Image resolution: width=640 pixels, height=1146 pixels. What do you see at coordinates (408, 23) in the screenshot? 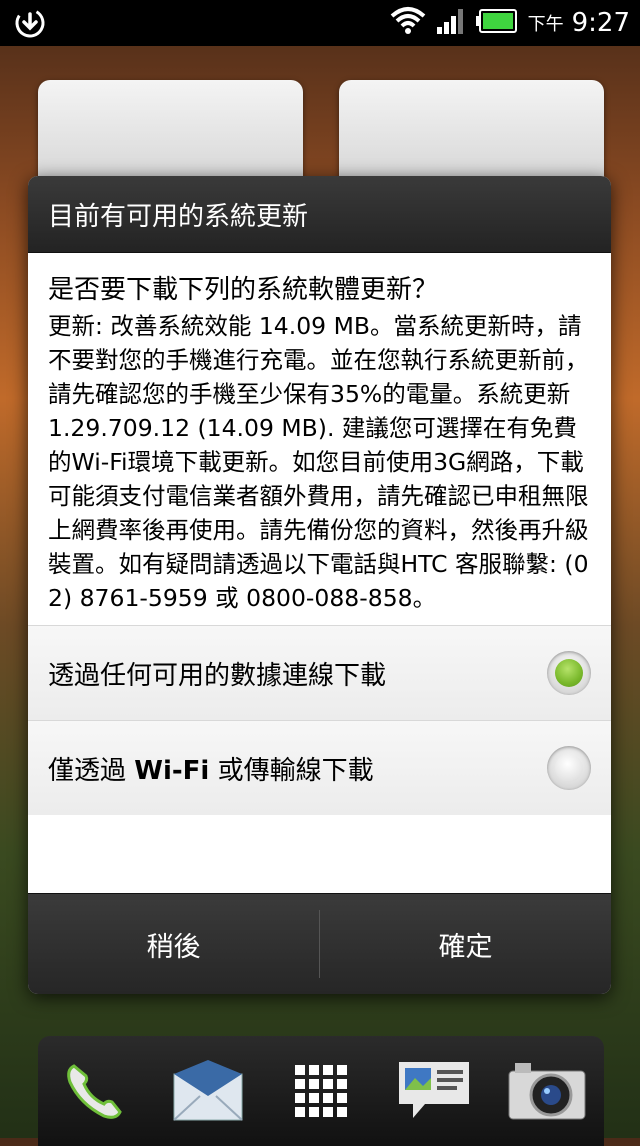
I see `wifi-icon` at bounding box center [408, 23].